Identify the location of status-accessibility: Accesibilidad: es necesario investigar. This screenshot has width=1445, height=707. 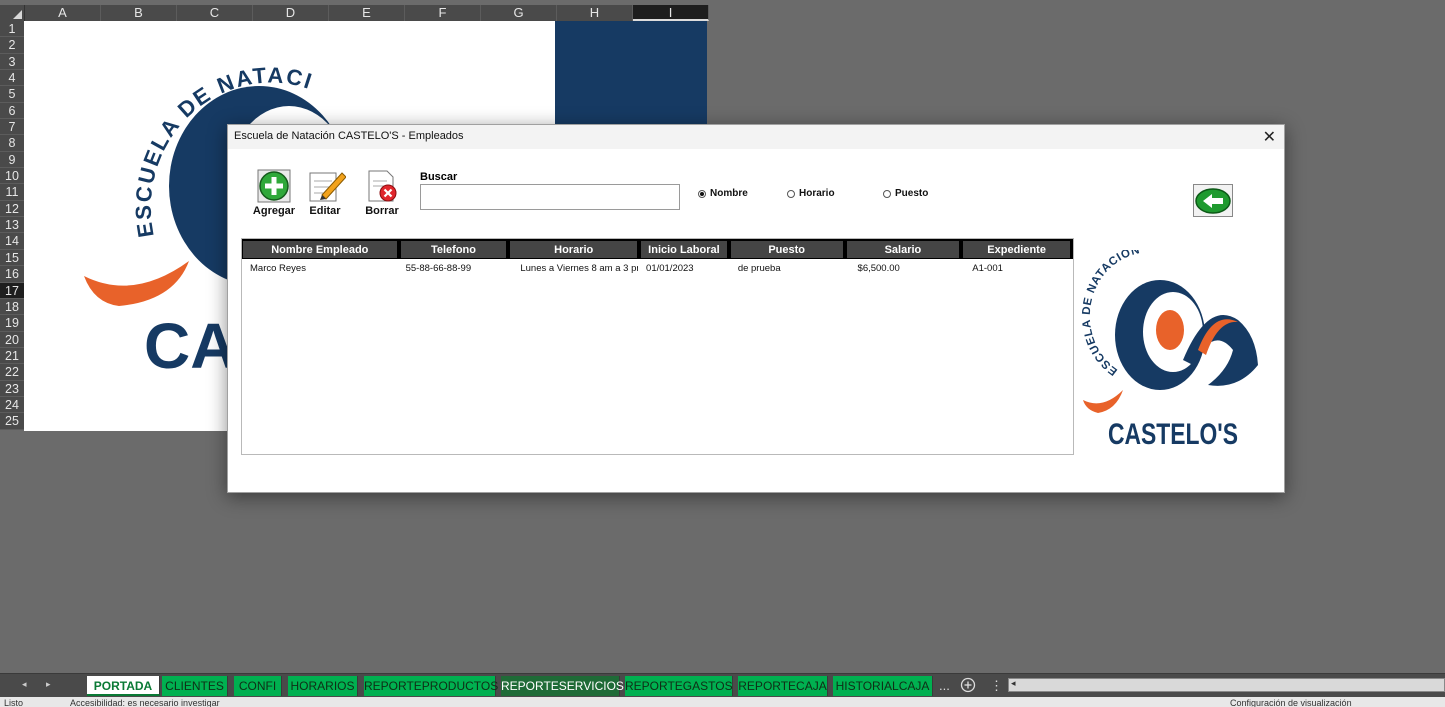
(145, 702).